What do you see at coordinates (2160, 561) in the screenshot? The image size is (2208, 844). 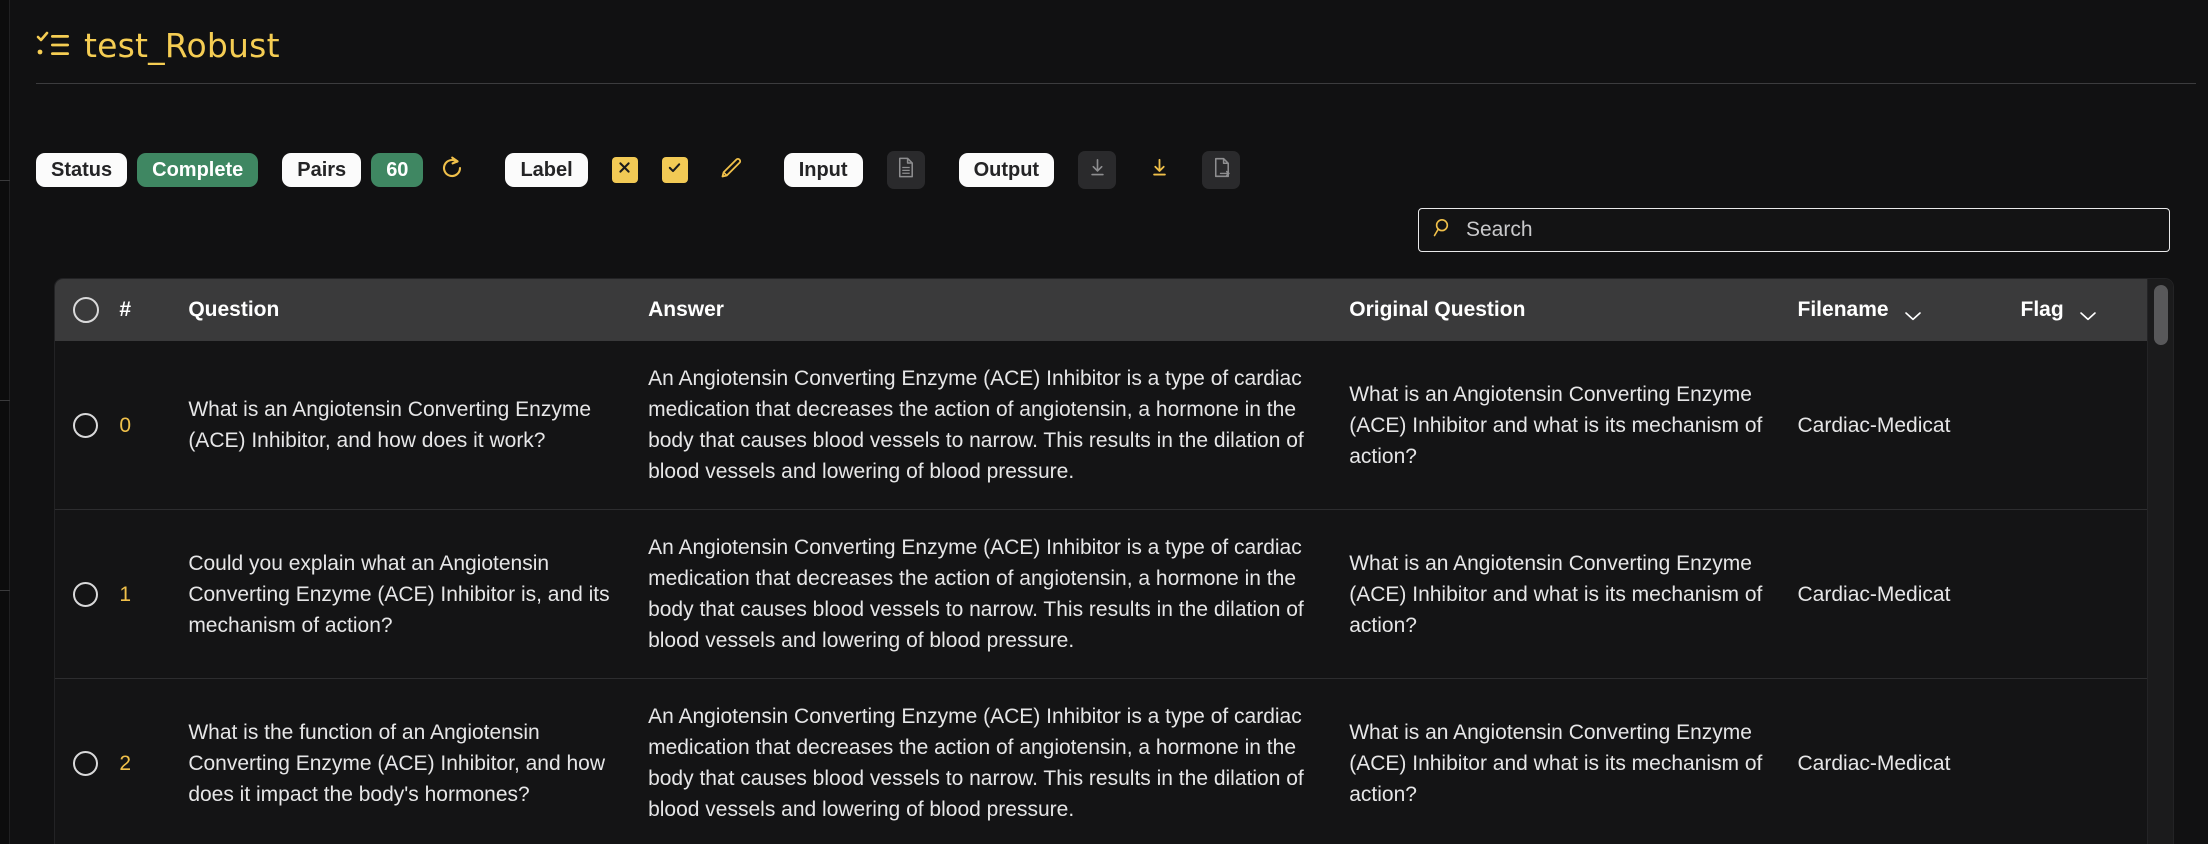 I see `table-scrollbar` at bounding box center [2160, 561].